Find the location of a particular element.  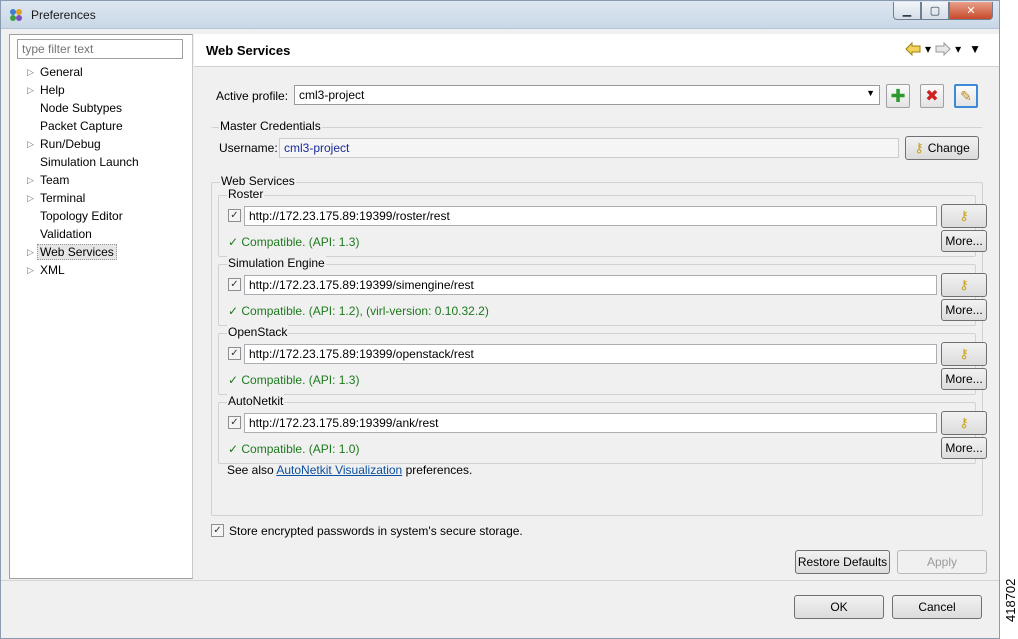

service-name: OpenStack is located at coordinates (258, 332).